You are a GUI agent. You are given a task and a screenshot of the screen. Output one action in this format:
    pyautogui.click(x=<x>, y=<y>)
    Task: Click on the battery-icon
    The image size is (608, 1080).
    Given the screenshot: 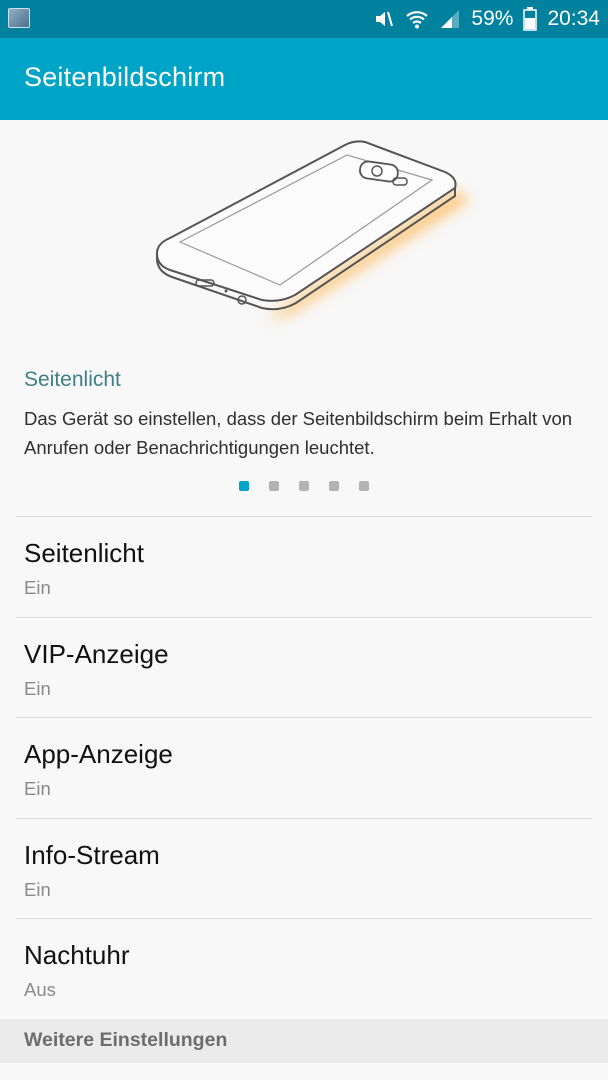 What is the action you would take?
    pyautogui.click(x=530, y=19)
    